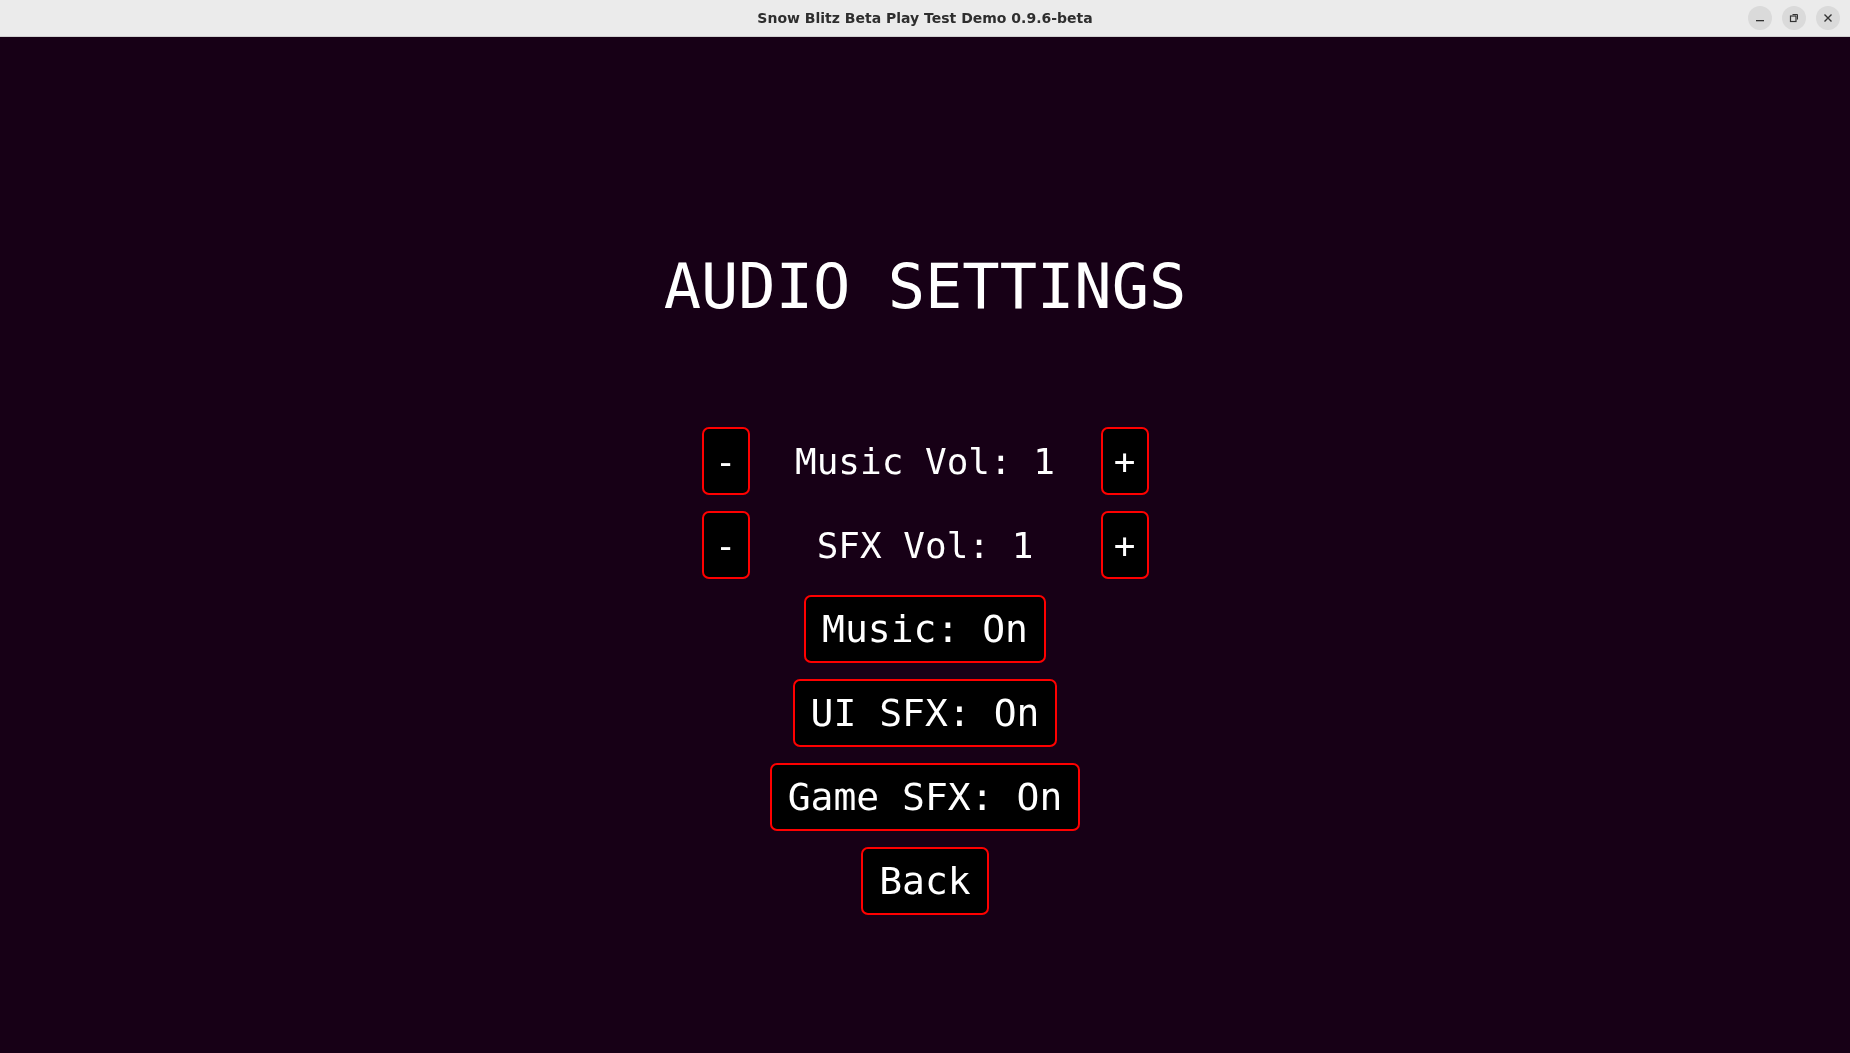 Image resolution: width=1850 pixels, height=1053 pixels. I want to click on restore-icon, so click(1794, 18).